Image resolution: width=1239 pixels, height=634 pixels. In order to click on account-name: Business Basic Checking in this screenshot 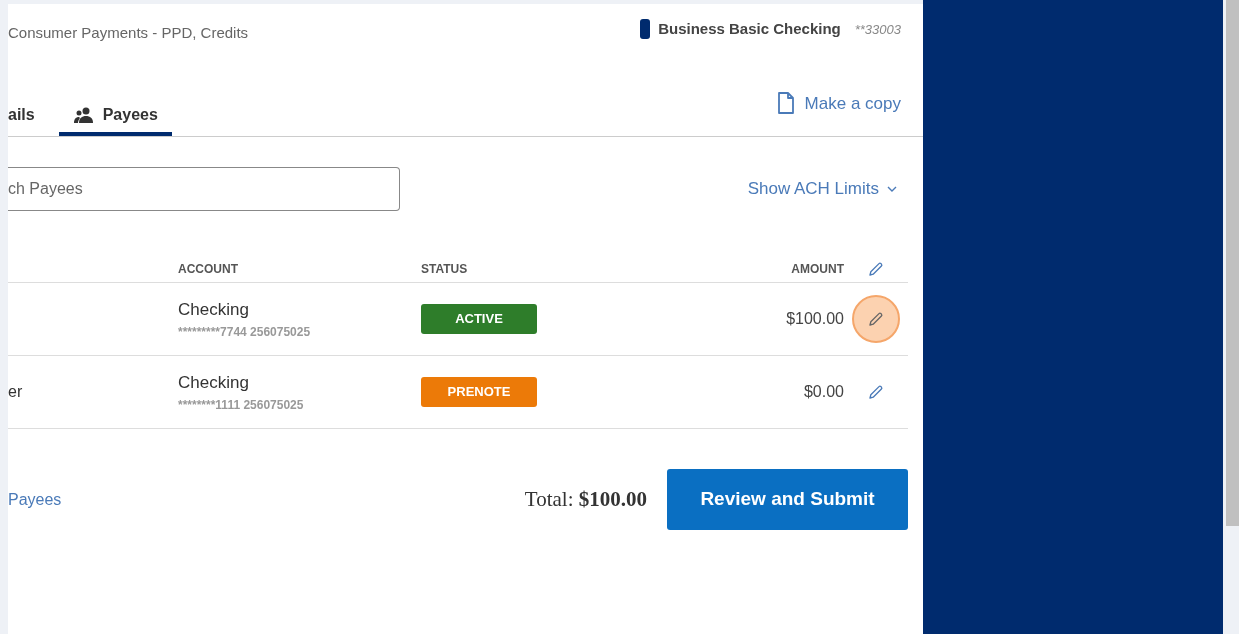, I will do `click(749, 29)`.